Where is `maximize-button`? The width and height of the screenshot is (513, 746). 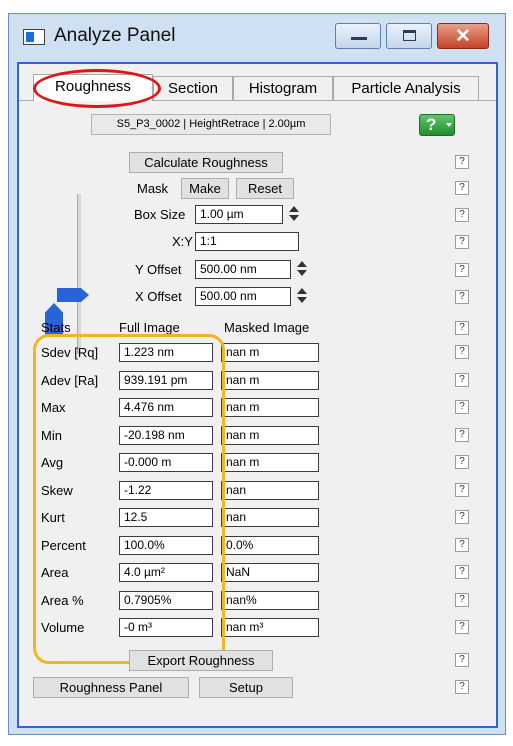 maximize-button is located at coordinates (409, 36).